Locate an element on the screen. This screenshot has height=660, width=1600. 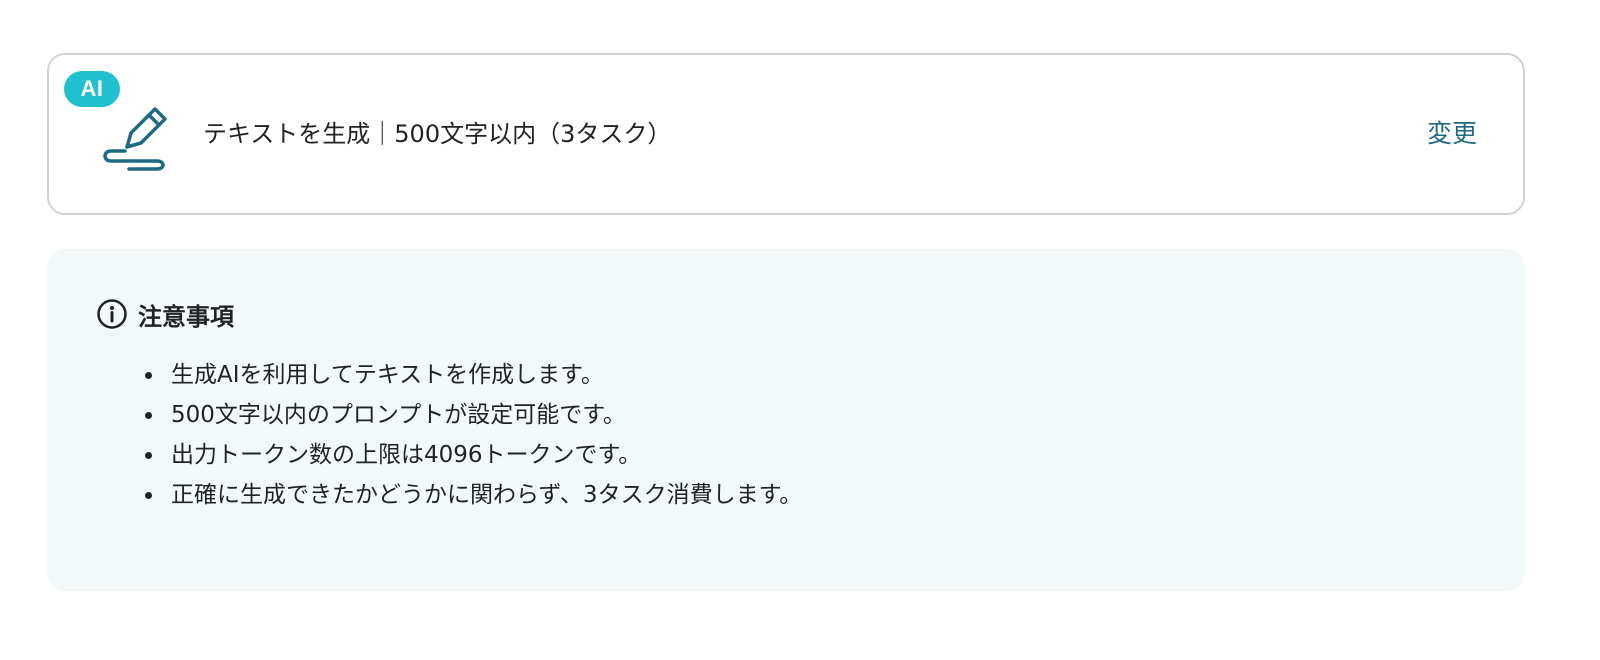
notice-header: 注意事項 is located at coordinates (165, 314).